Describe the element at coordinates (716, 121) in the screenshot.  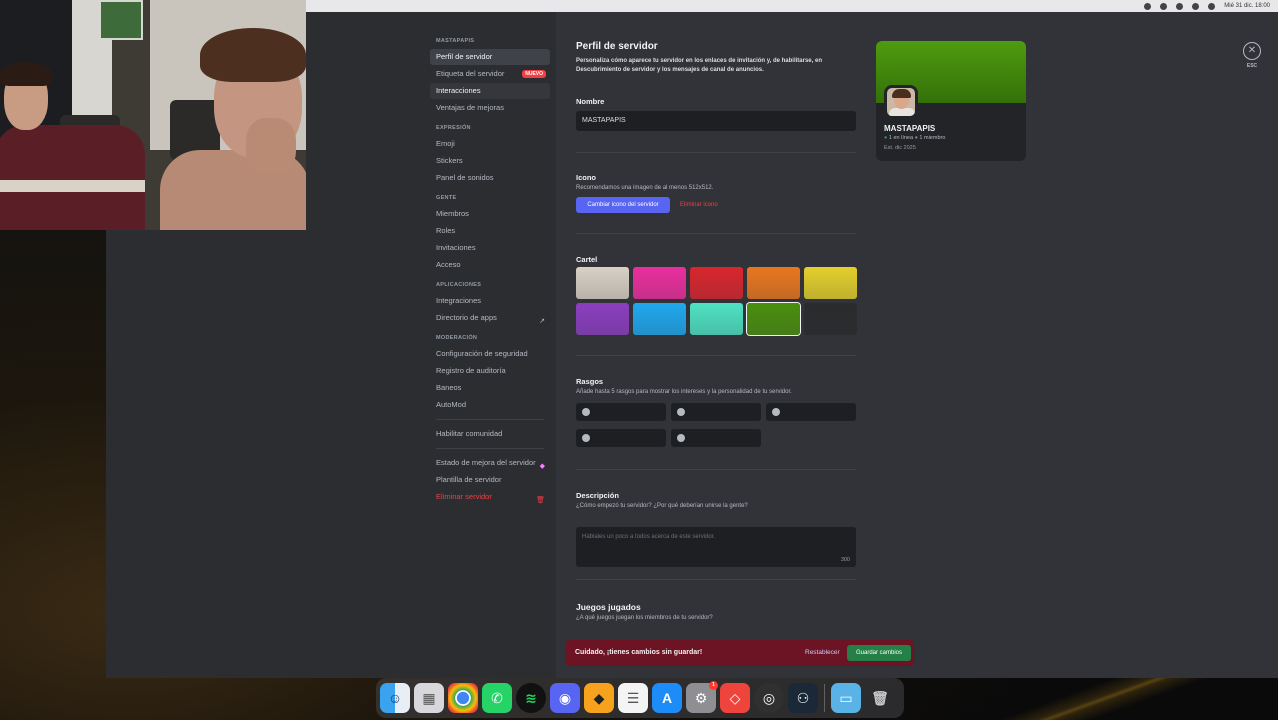
I see `server-name-input: MASTAPAPIS` at that location.